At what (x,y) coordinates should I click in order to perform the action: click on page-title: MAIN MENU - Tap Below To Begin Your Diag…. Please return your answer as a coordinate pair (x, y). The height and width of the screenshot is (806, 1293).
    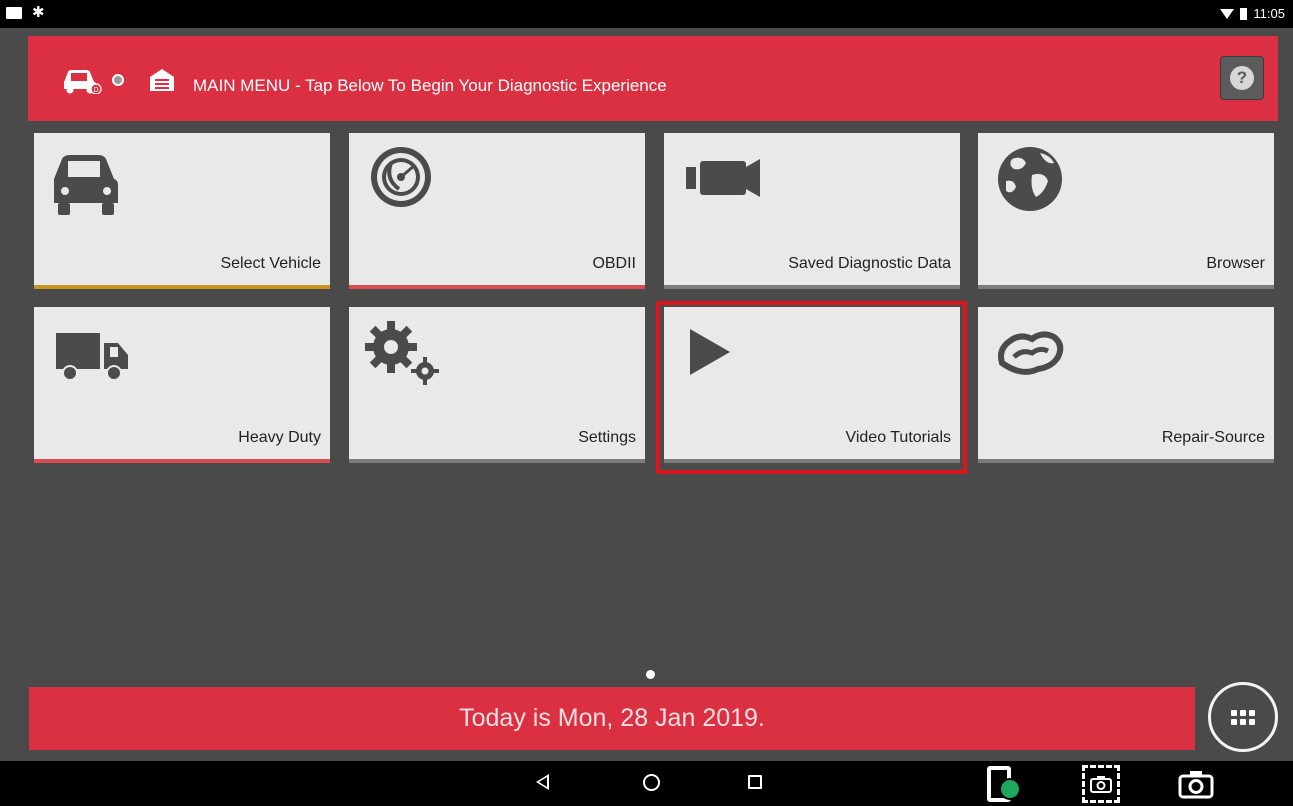
    Looking at the image, I should click on (430, 85).